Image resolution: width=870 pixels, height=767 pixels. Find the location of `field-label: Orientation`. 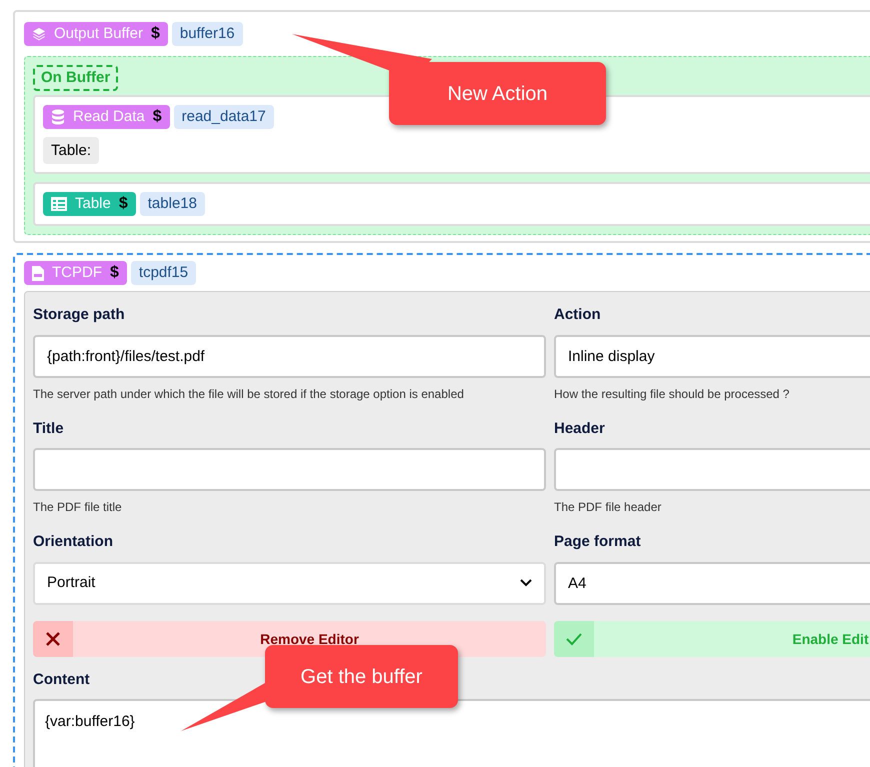

field-label: Orientation is located at coordinates (73, 542).